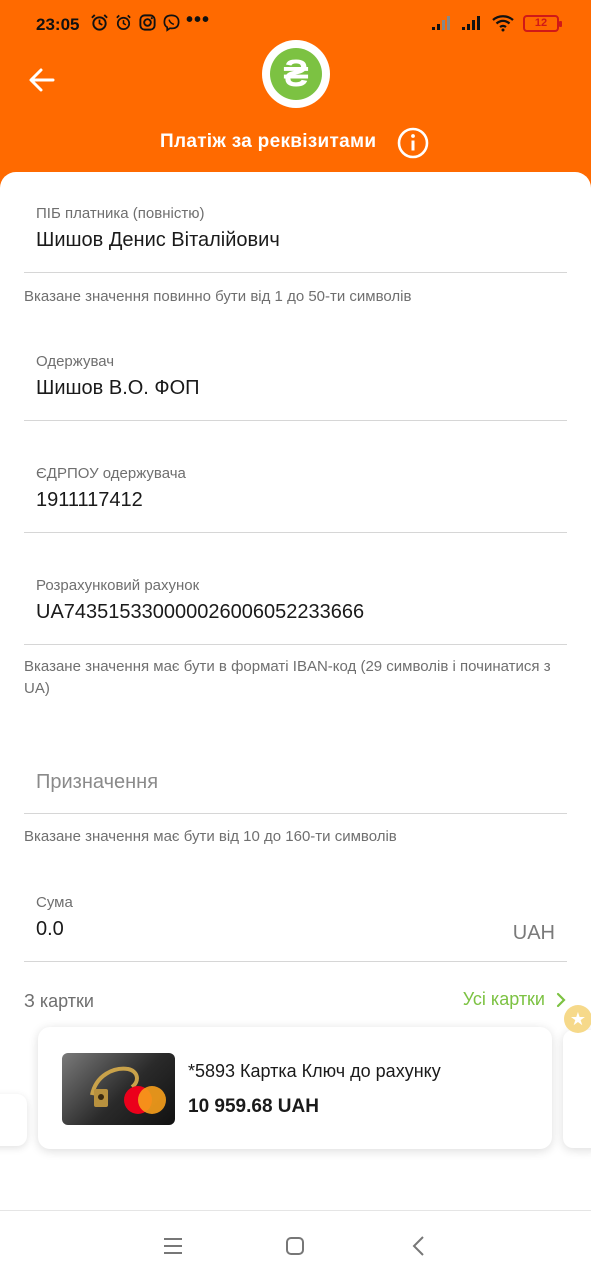  I want to click on next-card-tile, so click(577, 1089).